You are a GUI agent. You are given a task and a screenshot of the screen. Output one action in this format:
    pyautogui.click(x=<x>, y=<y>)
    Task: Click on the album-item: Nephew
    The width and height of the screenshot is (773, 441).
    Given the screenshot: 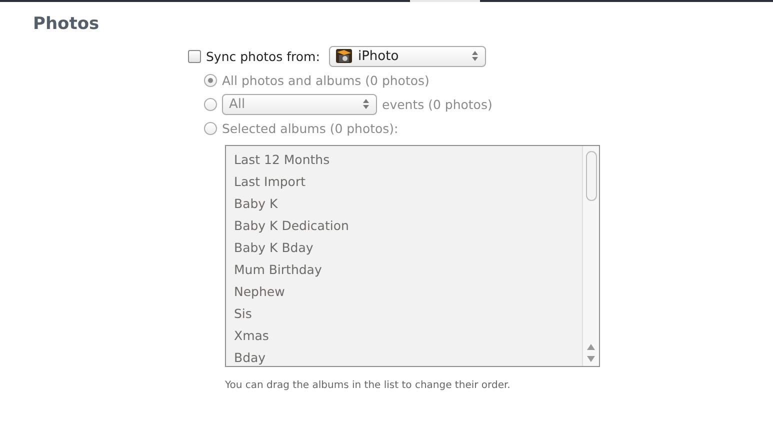 What is the action you would take?
    pyautogui.click(x=408, y=292)
    